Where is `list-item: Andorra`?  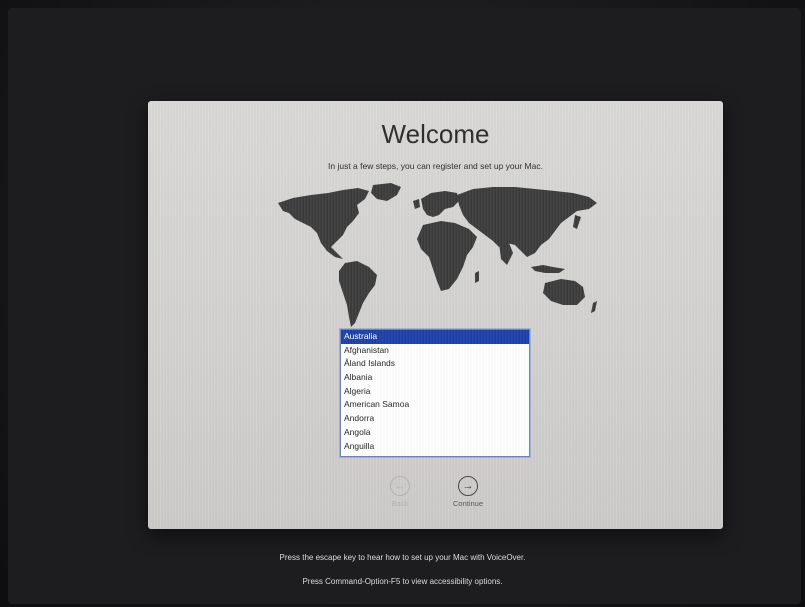
list-item: Andorra is located at coordinates (435, 419).